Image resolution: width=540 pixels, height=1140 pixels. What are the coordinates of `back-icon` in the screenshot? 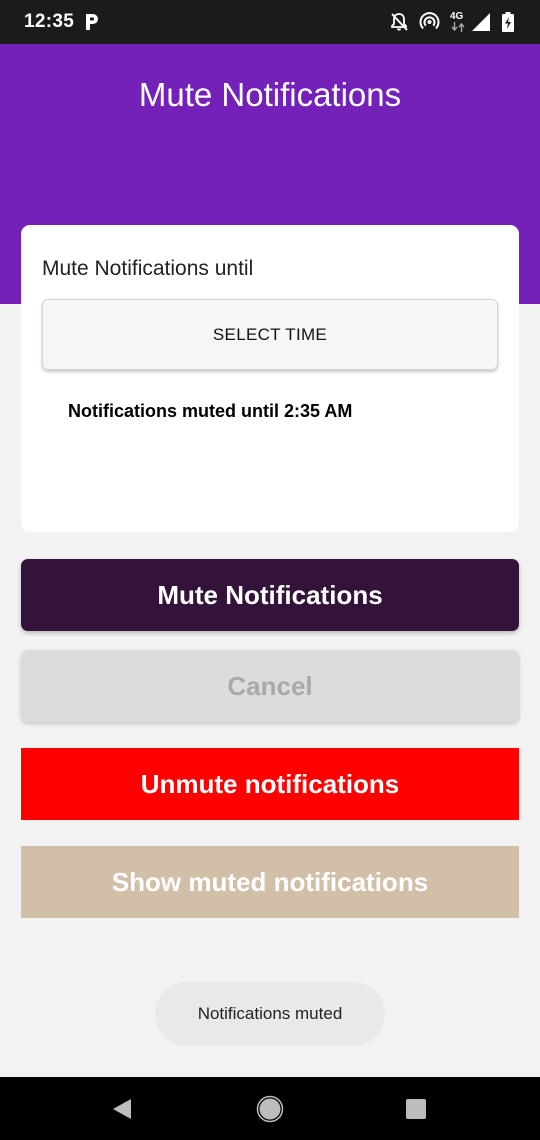 It's located at (122, 1109).